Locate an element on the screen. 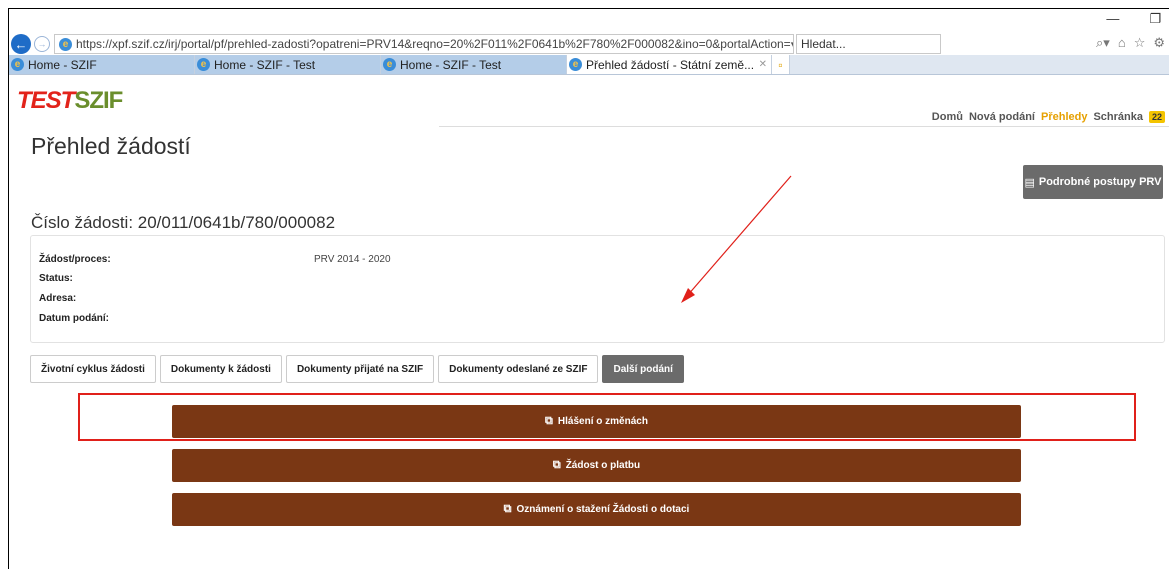  info-label: Adresa: is located at coordinates (58, 298).